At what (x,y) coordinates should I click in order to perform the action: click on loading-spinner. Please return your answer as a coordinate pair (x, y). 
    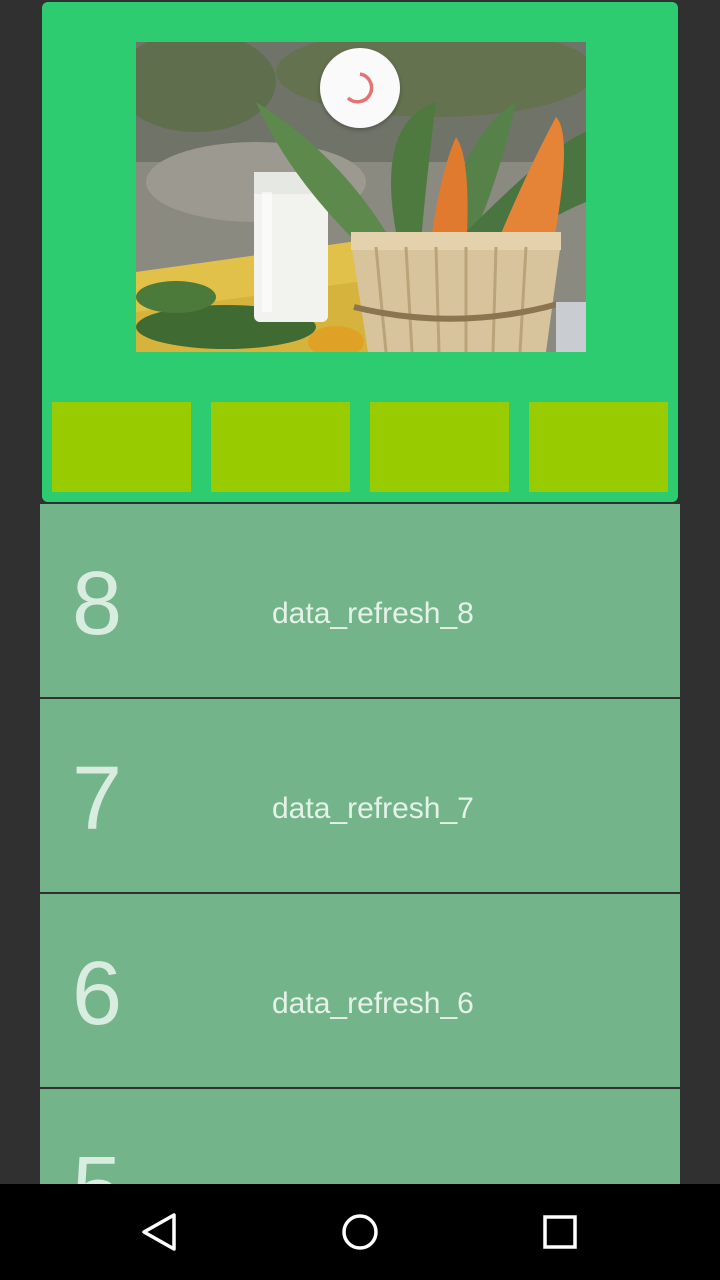
    Looking at the image, I should click on (360, 88).